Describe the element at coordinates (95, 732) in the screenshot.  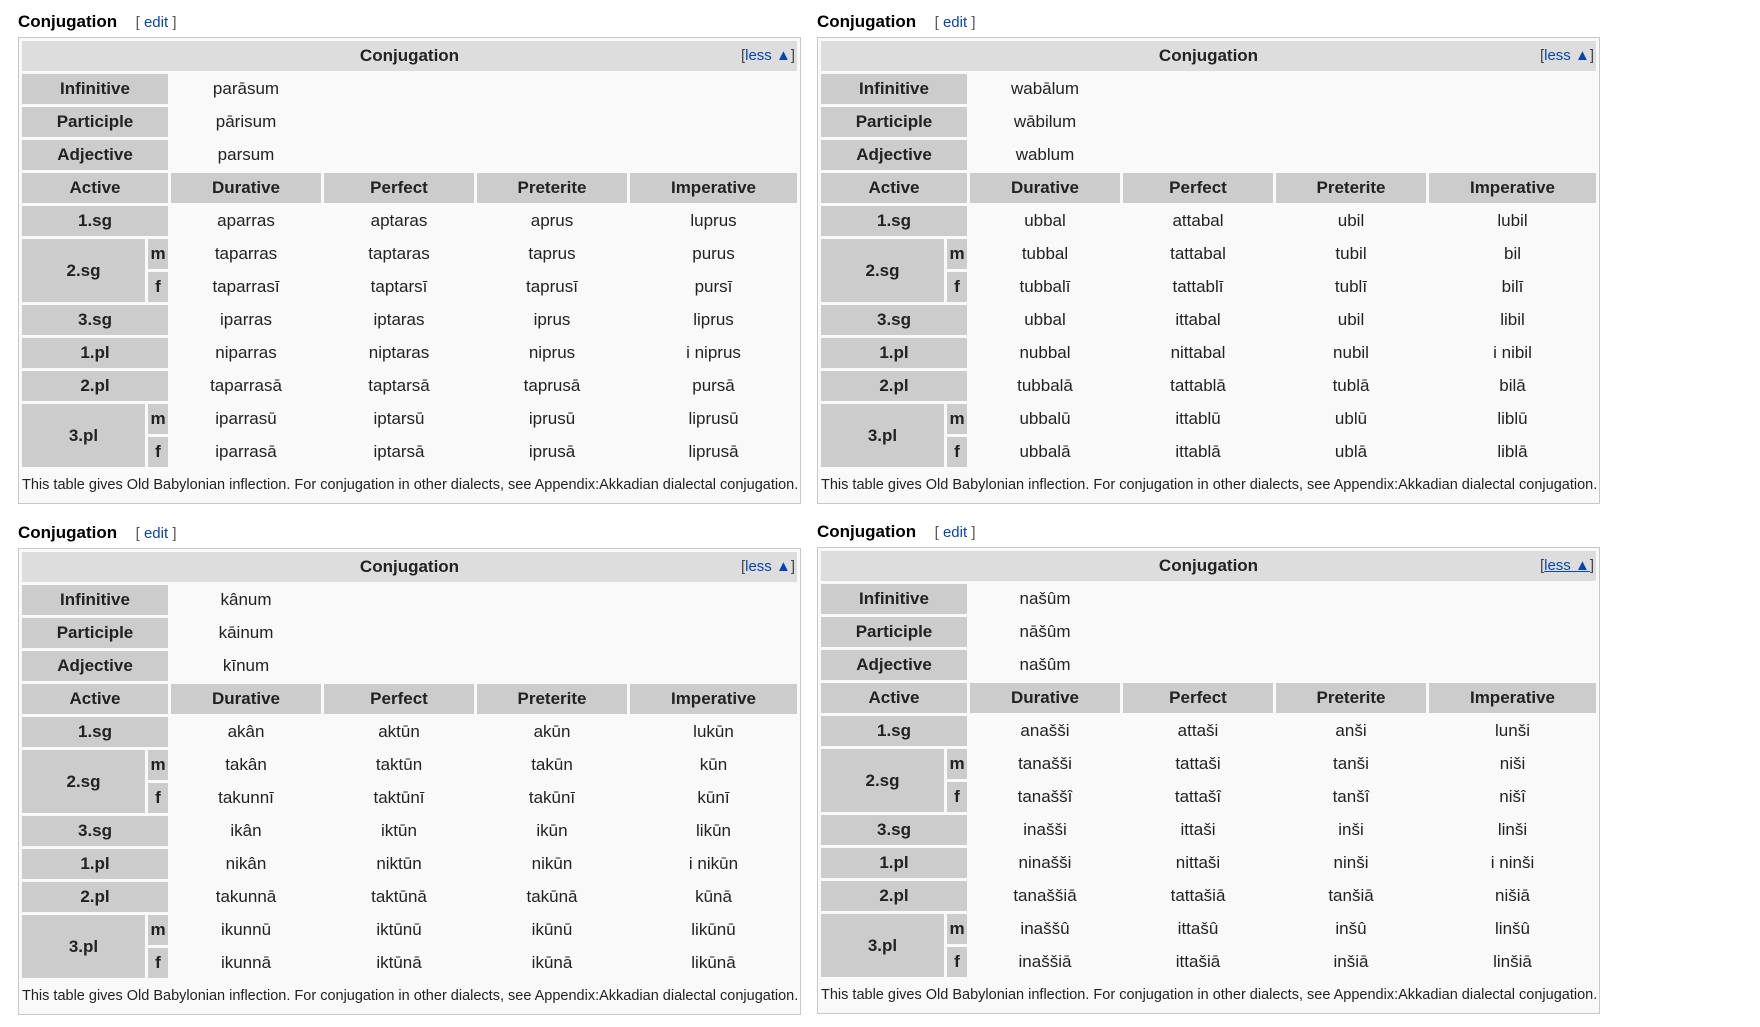
I see `person-label: 1.sg` at that location.